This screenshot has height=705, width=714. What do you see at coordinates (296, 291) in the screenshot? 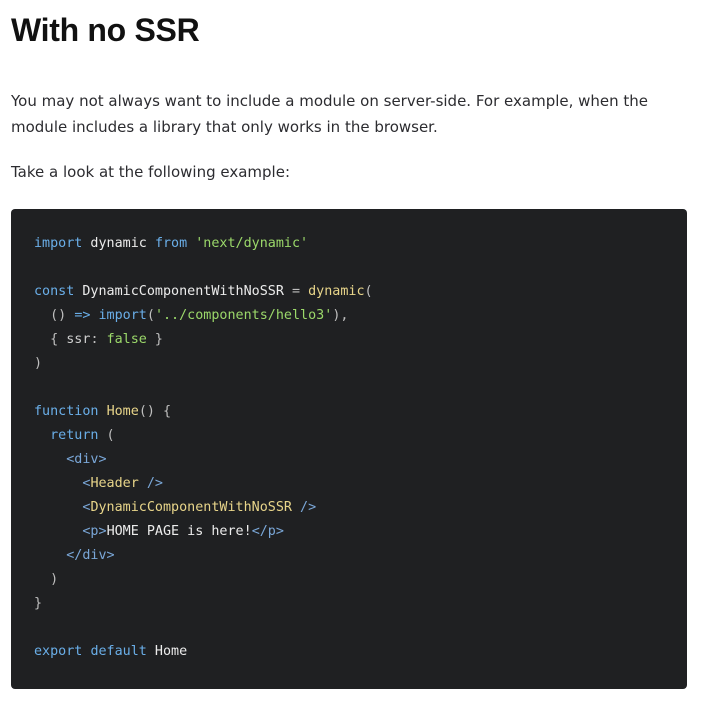
I see `code-token-punct: =` at bounding box center [296, 291].